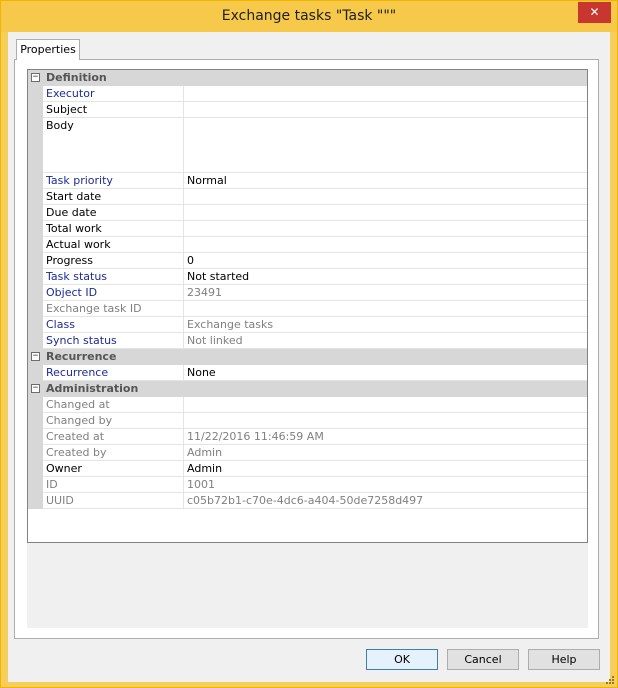 This screenshot has width=618, height=688. Describe the element at coordinates (113, 181) in the screenshot. I see `property-name: Task priority` at that location.